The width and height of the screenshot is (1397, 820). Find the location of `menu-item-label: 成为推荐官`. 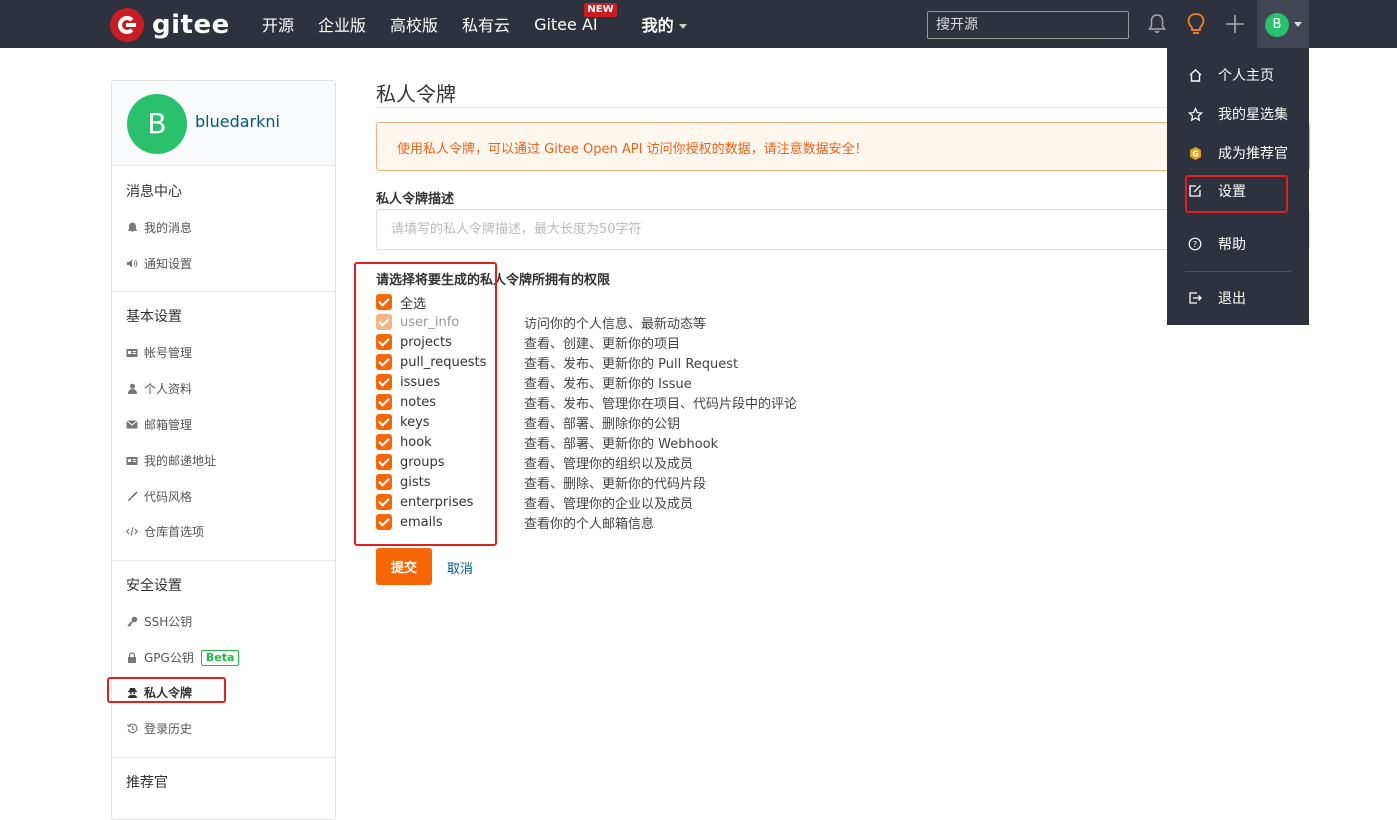

menu-item-label: 成为推荐官 is located at coordinates (1253, 154).